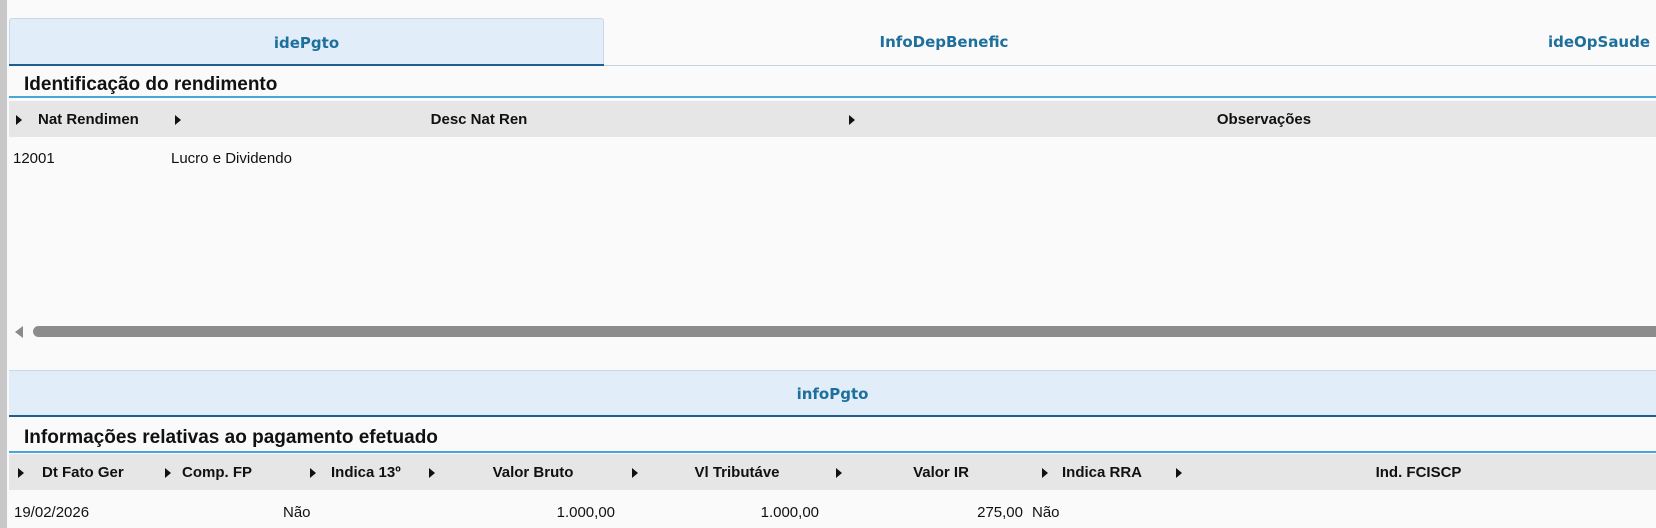 The width and height of the screenshot is (1656, 528). I want to click on column-header-indica-13: Indica 13º, so click(369, 472).